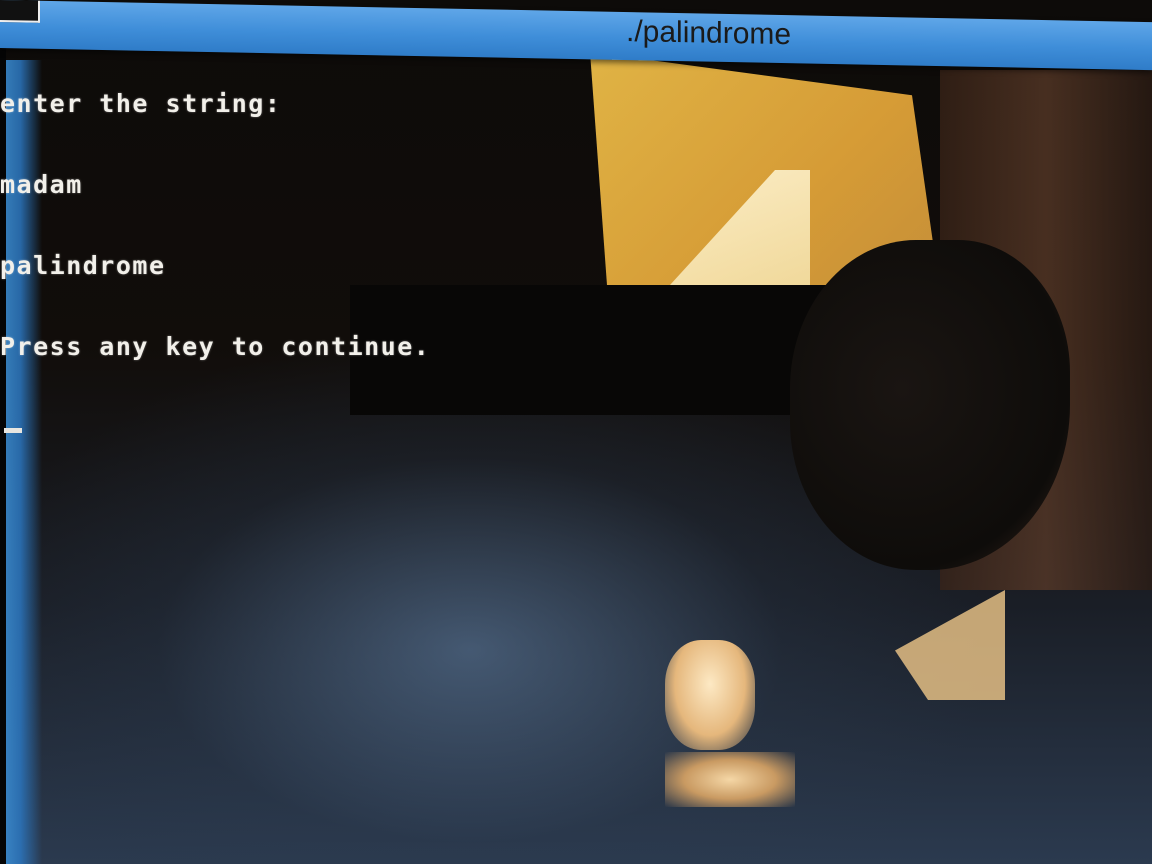 This screenshot has width=1152, height=864. What do you see at coordinates (709, 33) in the screenshot?
I see `window-title: ./palindrome` at bounding box center [709, 33].